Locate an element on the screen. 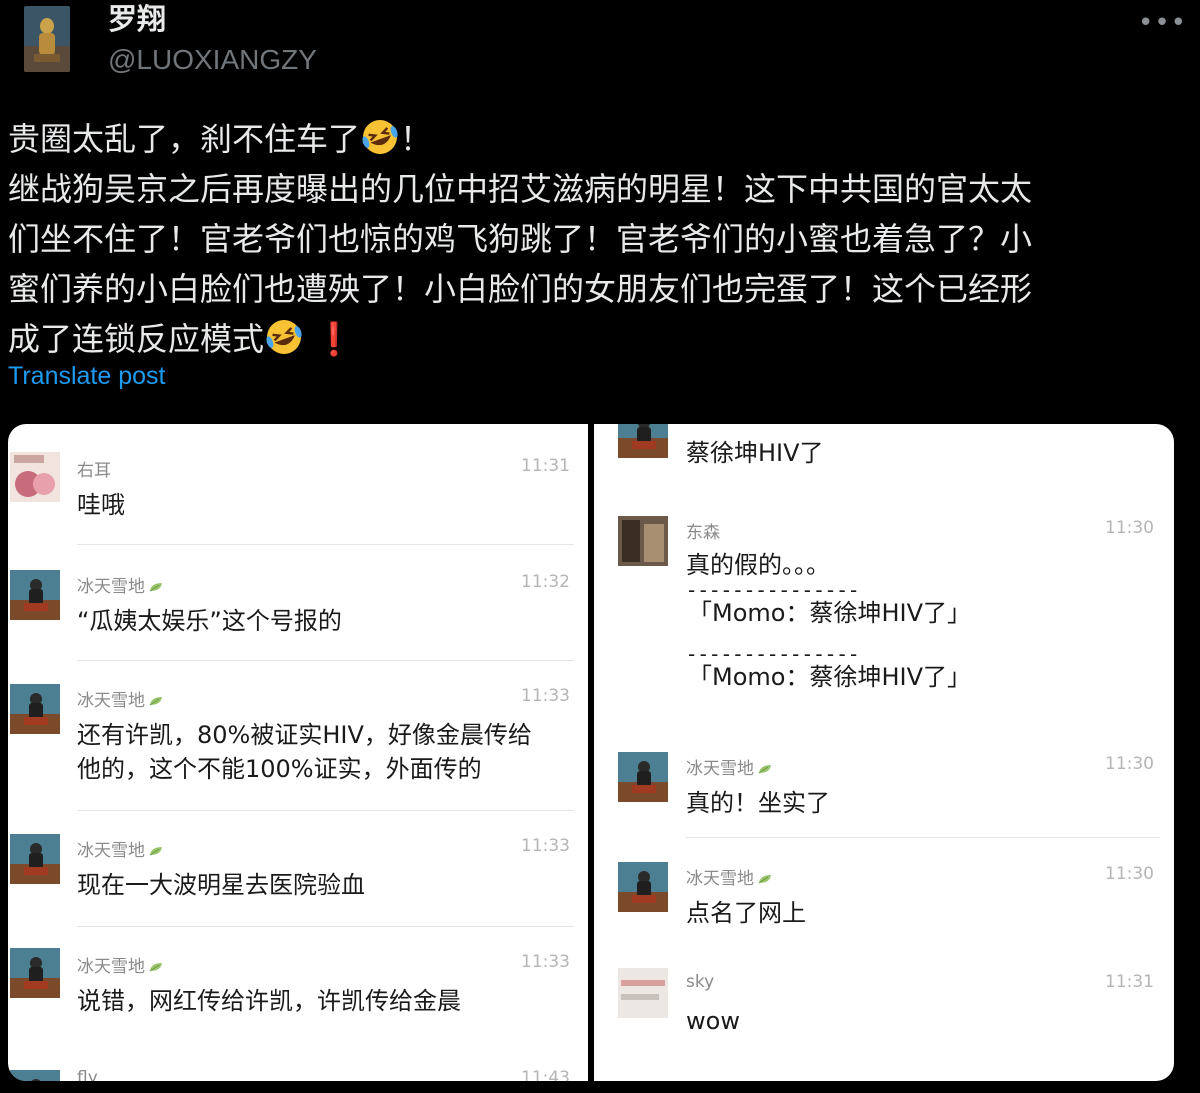 The width and height of the screenshot is (1200, 1093). chat-message: 冰天雪地 11:30 点名了网上 is located at coordinates (884, 901).